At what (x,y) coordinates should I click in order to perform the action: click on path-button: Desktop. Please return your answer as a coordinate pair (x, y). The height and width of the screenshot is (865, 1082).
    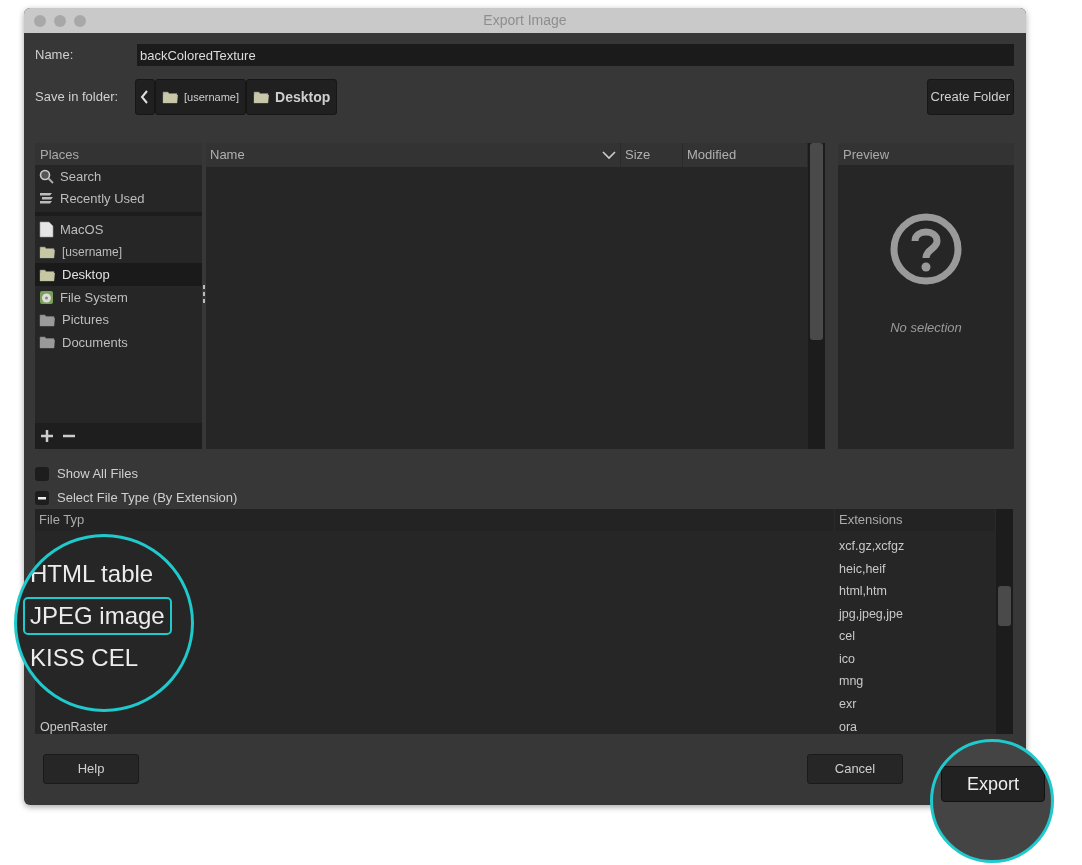
    Looking at the image, I should click on (292, 97).